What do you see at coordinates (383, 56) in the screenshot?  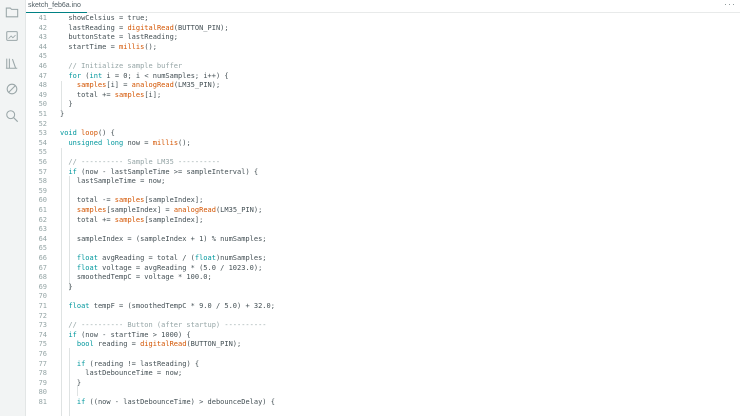 I see `code-line: 45` at bounding box center [383, 56].